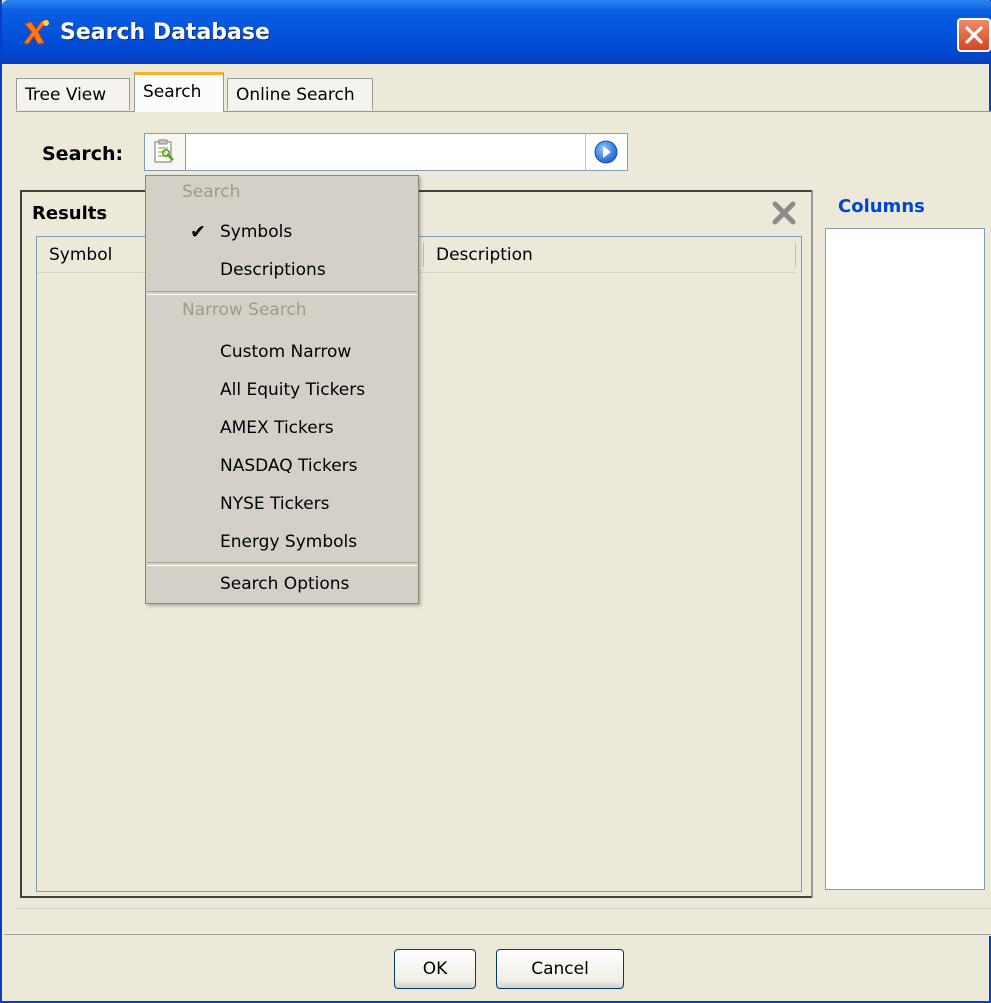 The image size is (991, 1003). I want to click on search-go-button, so click(605, 152).